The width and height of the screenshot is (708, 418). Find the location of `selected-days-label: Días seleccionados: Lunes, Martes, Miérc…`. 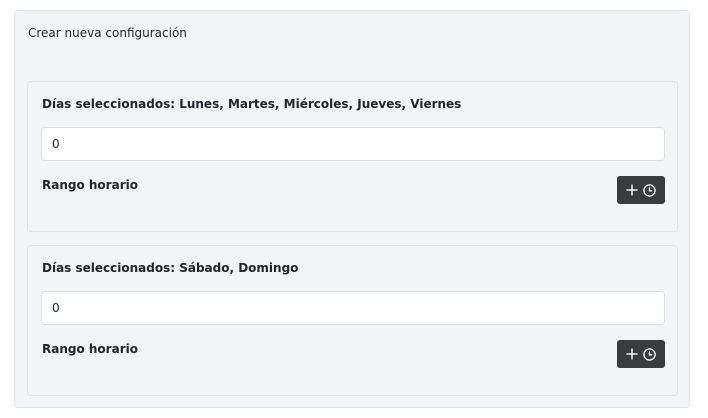

selected-days-label: Días seleccionados: Lunes, Martes, Miérc… is located at coordinates (252, 104).